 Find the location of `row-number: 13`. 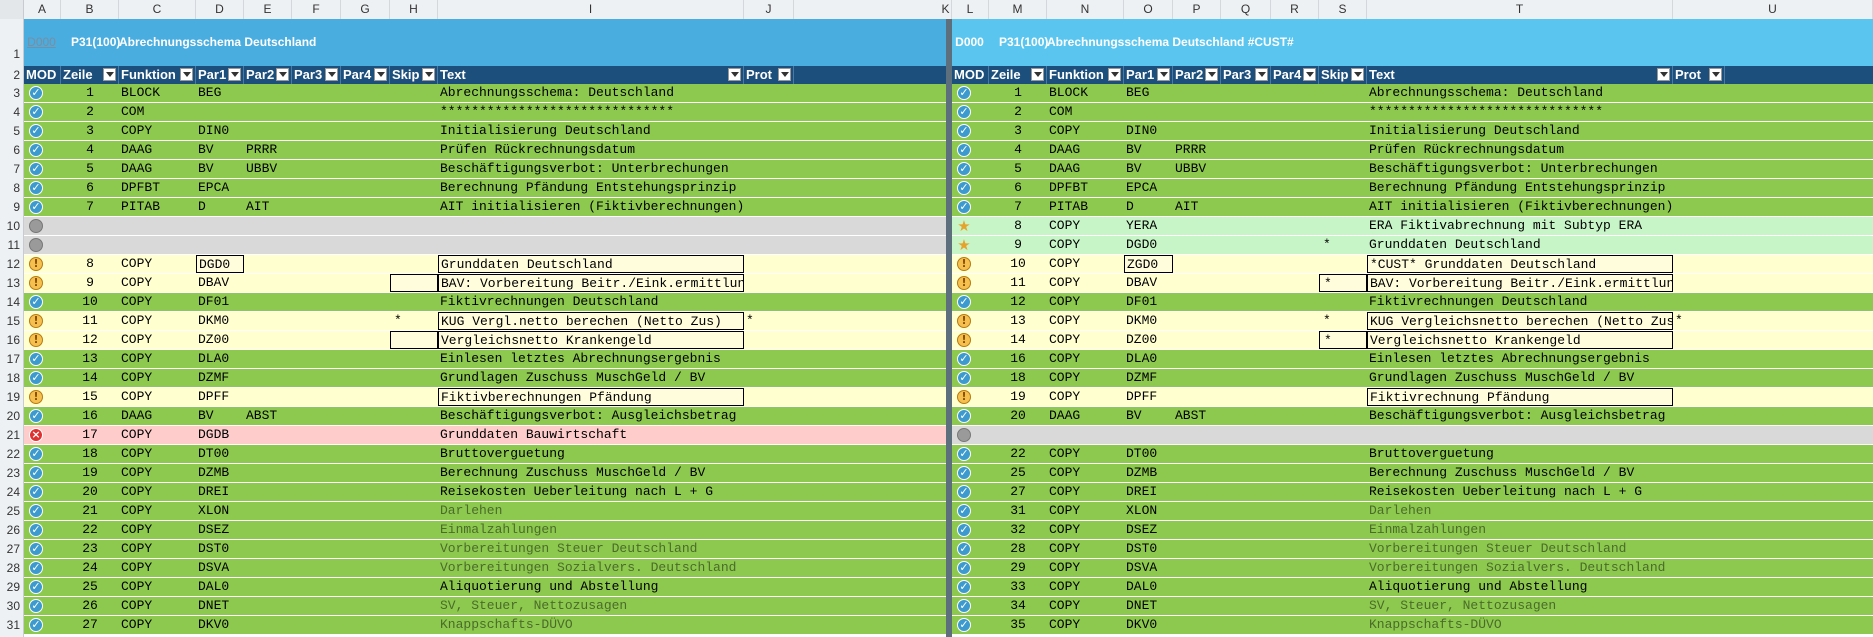

row-number: 13 is located at coordinates (11, 283).